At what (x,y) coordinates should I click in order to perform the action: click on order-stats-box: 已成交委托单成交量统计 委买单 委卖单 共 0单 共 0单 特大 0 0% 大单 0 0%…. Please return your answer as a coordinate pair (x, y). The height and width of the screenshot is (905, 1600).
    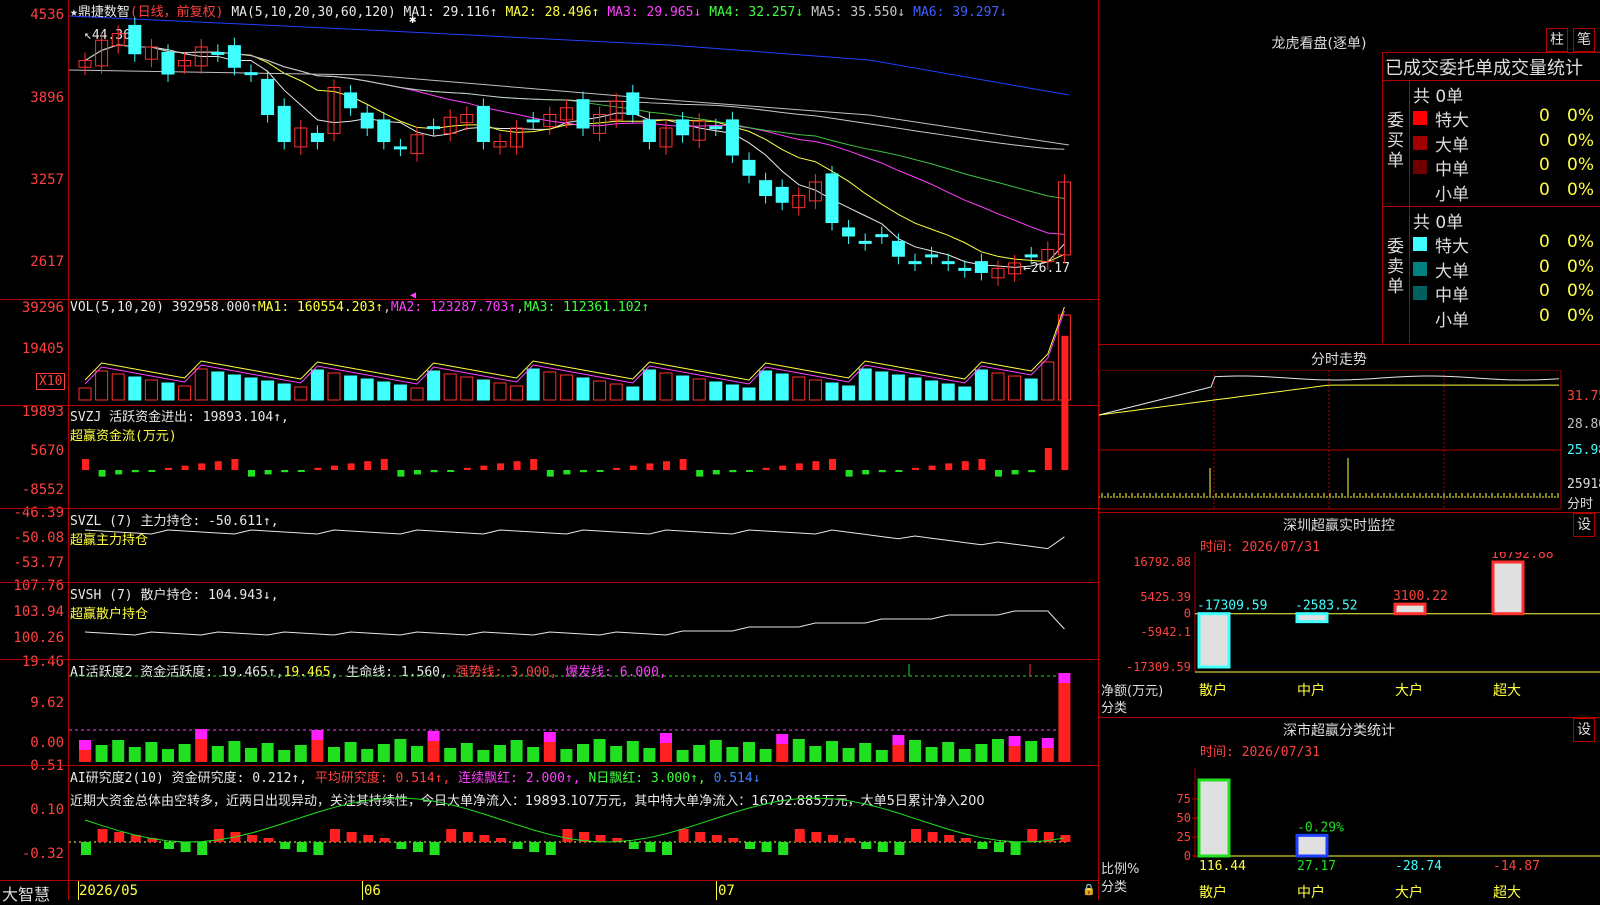
    Looking at the image, I should click on (1491, 197).